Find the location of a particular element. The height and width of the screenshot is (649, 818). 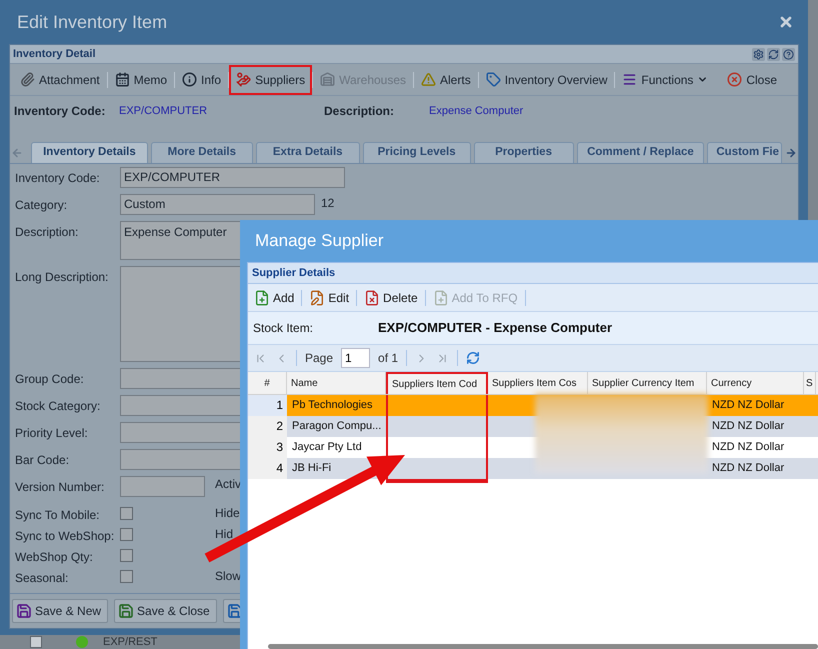

tab: More Details is located at coordinates (201, 152).